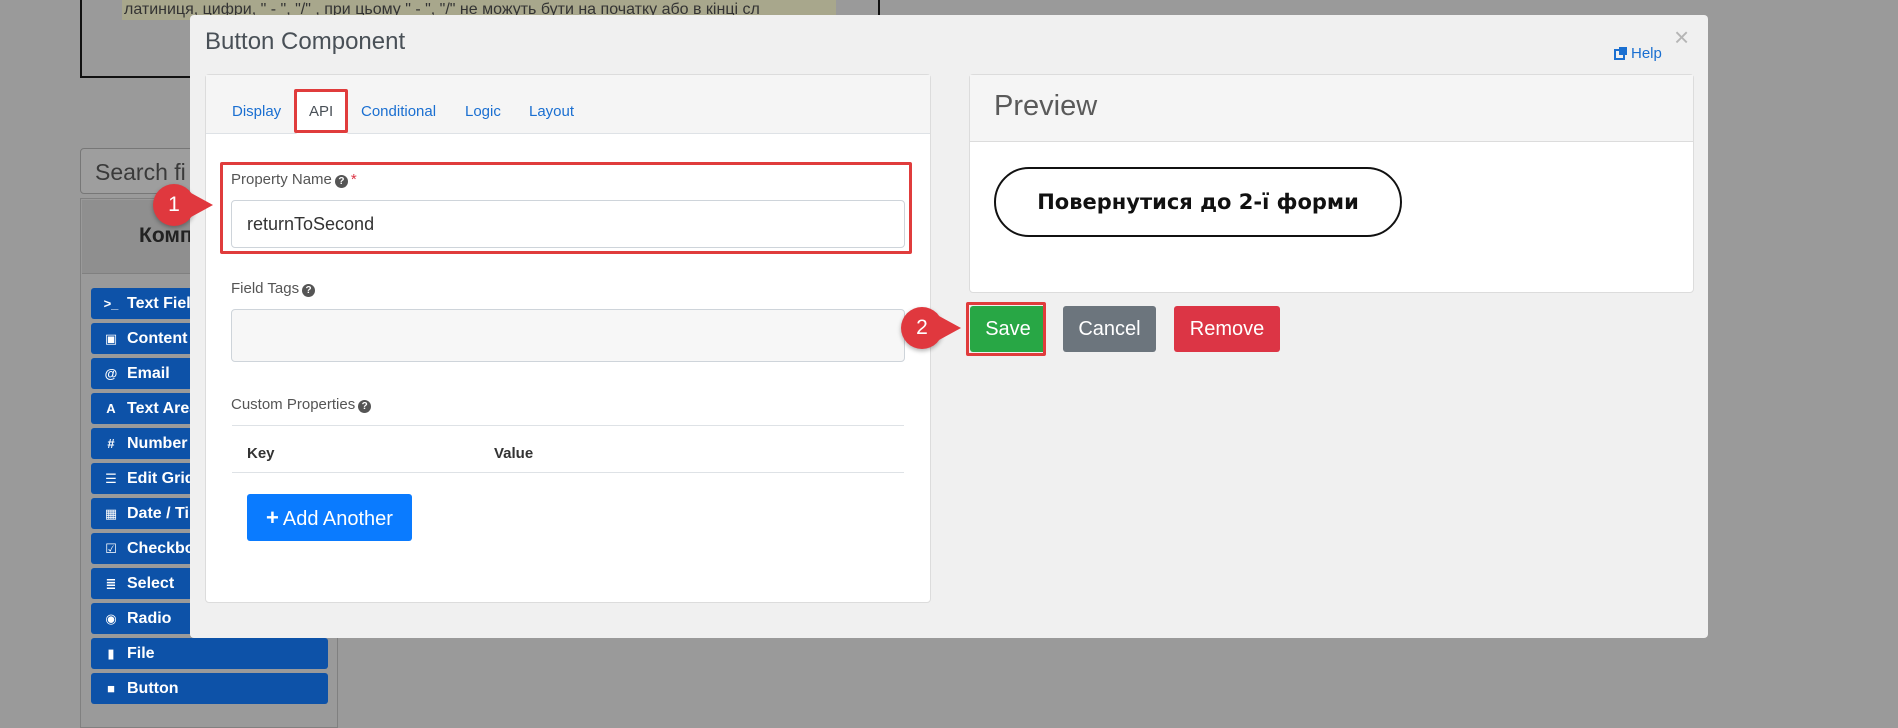 The height and width of the screenshot is (728, 1898). Describe the element at coordinates (157, 443) in the screenshot. I see `component-label: Number` at that location.